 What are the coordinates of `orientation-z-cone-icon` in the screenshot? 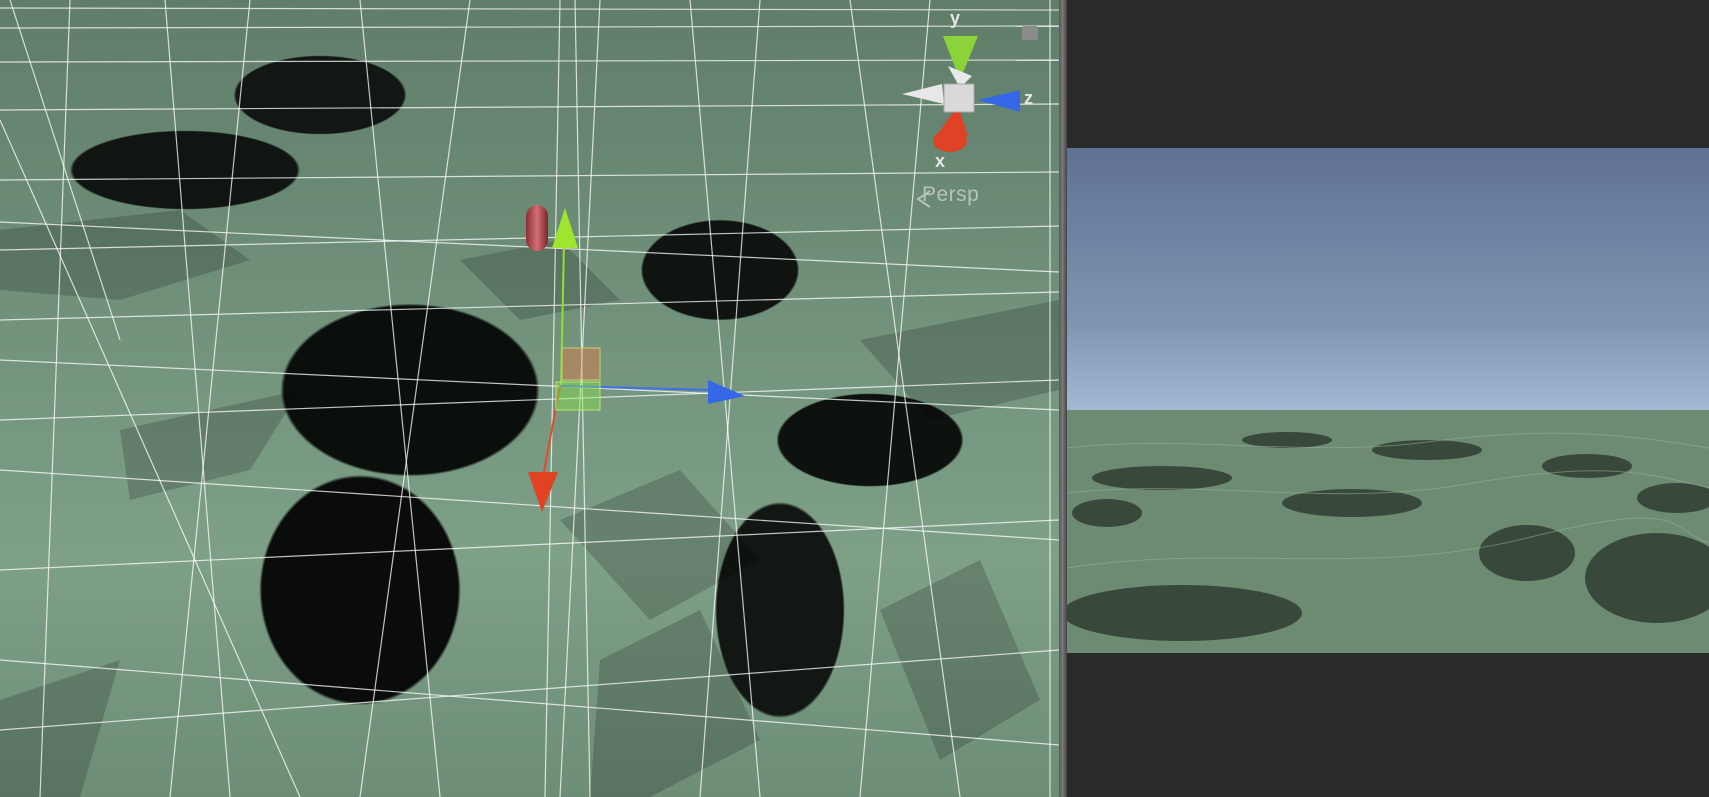 It's located at (999, 101).